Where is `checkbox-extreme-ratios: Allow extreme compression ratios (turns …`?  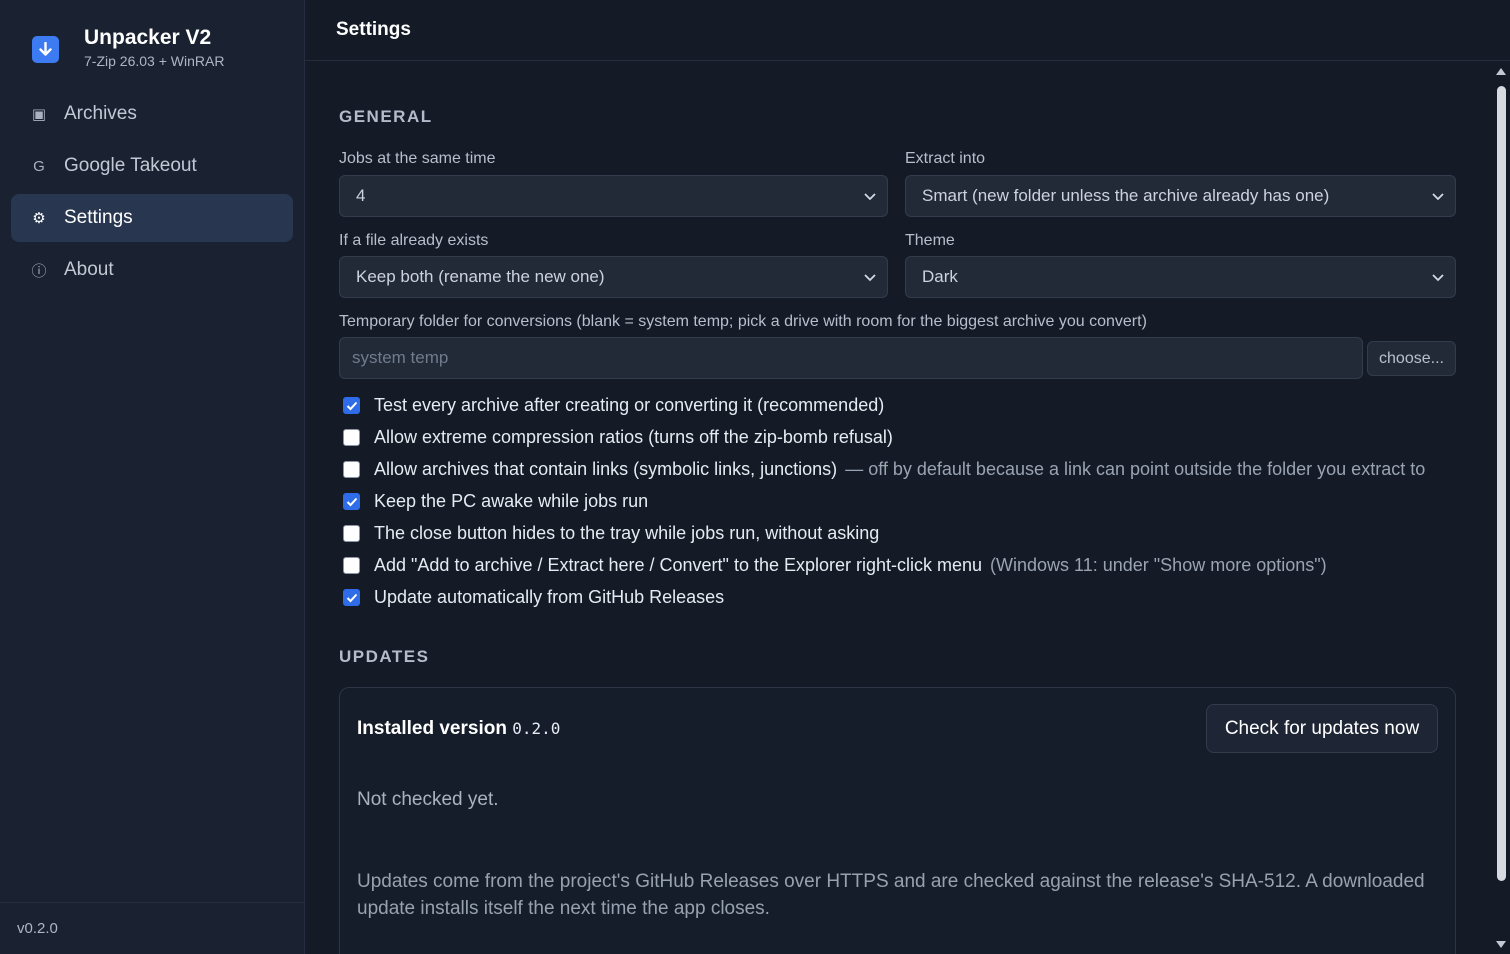
checkbox-extreme-ratios: Allow extreme compression ratios (turns … is located at coordinates (618, 437).